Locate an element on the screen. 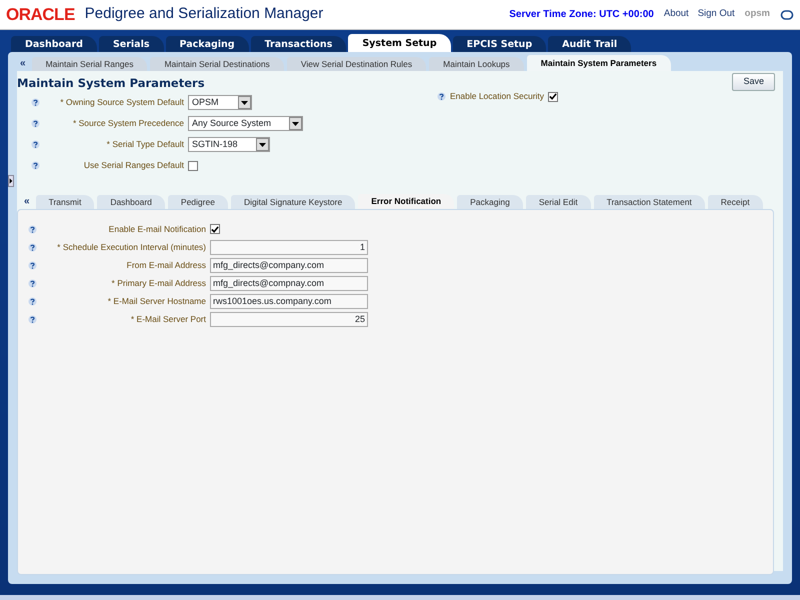 The image size is (800, 600). field-label: * Source System Precedence is located at coordinates (128, 123).